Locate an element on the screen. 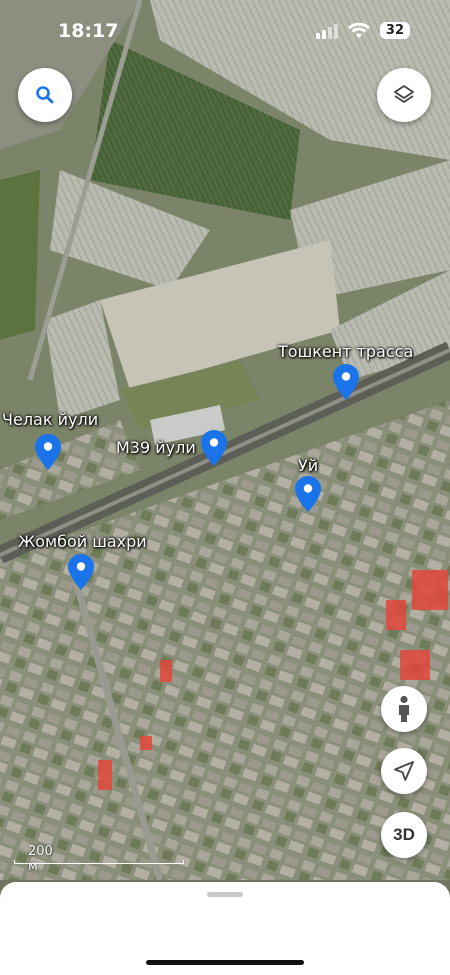  status-time: 18:17 is located at coordinates (88, 31).